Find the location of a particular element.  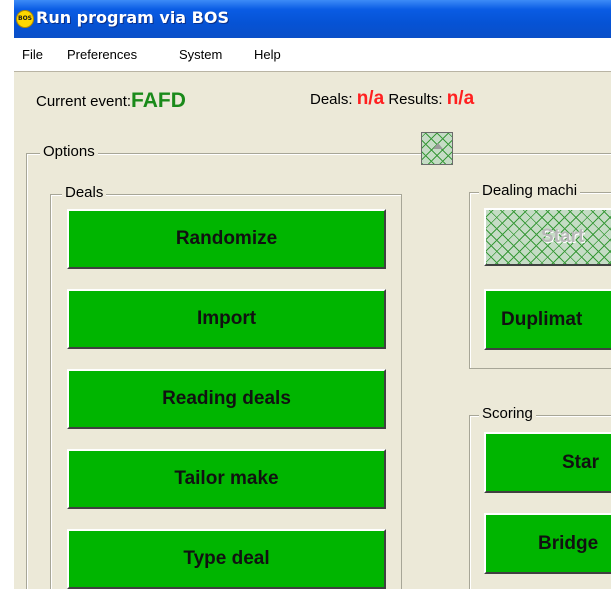

results-value: n/a is located at coordinates (460, 98).